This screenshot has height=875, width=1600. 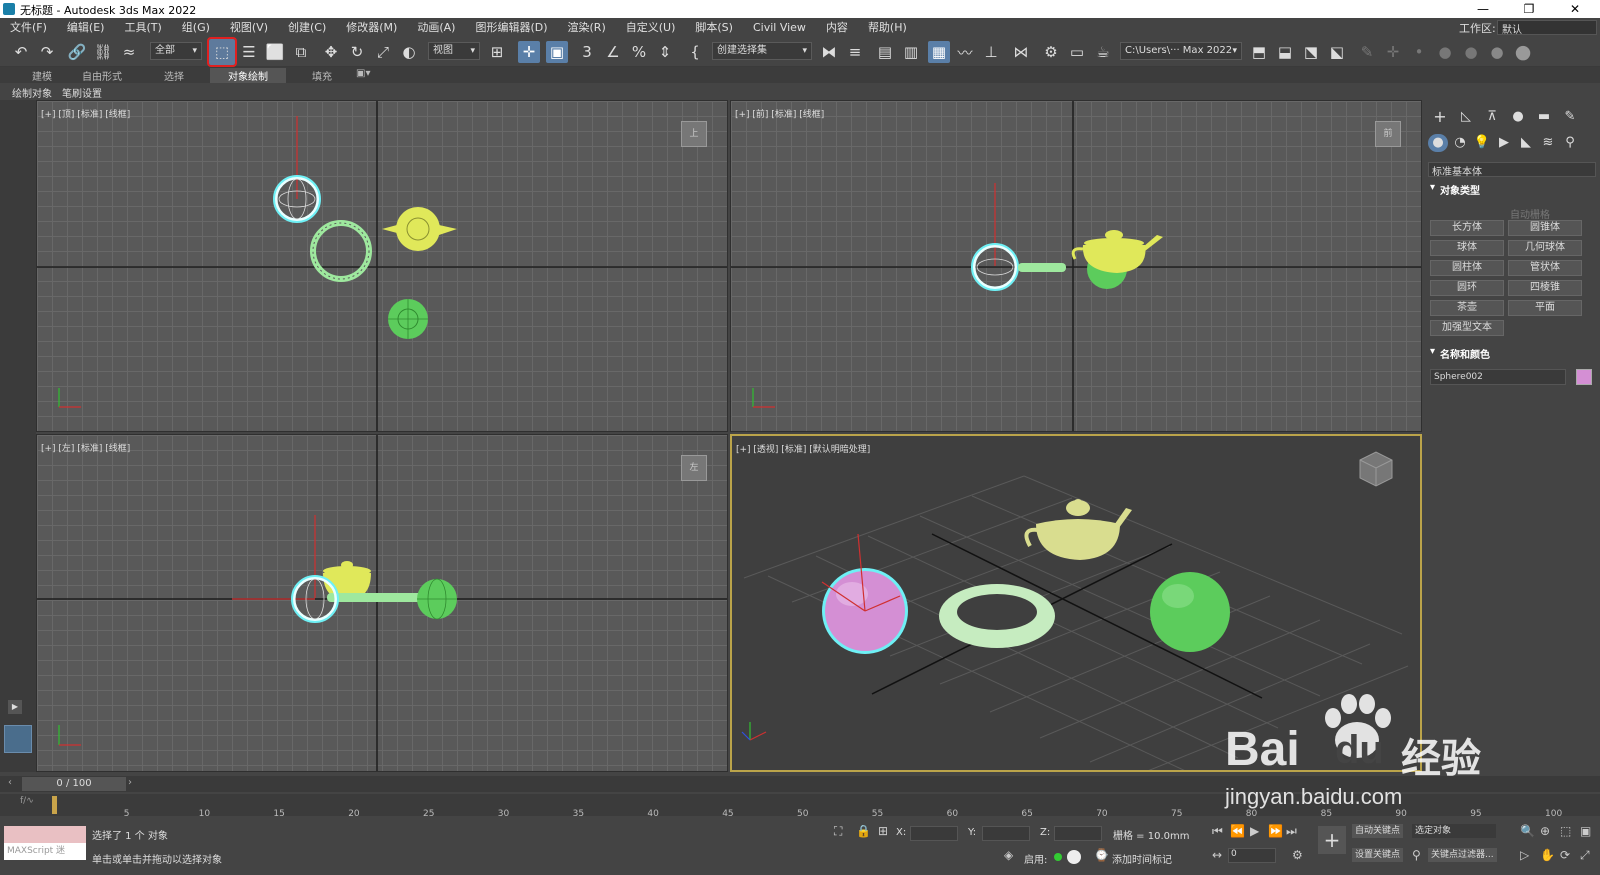 What do you see at coordinates (275, 52) in the screenshot?
I see `rect-selection-icon: ⬜` at bounding box center [275, 52].